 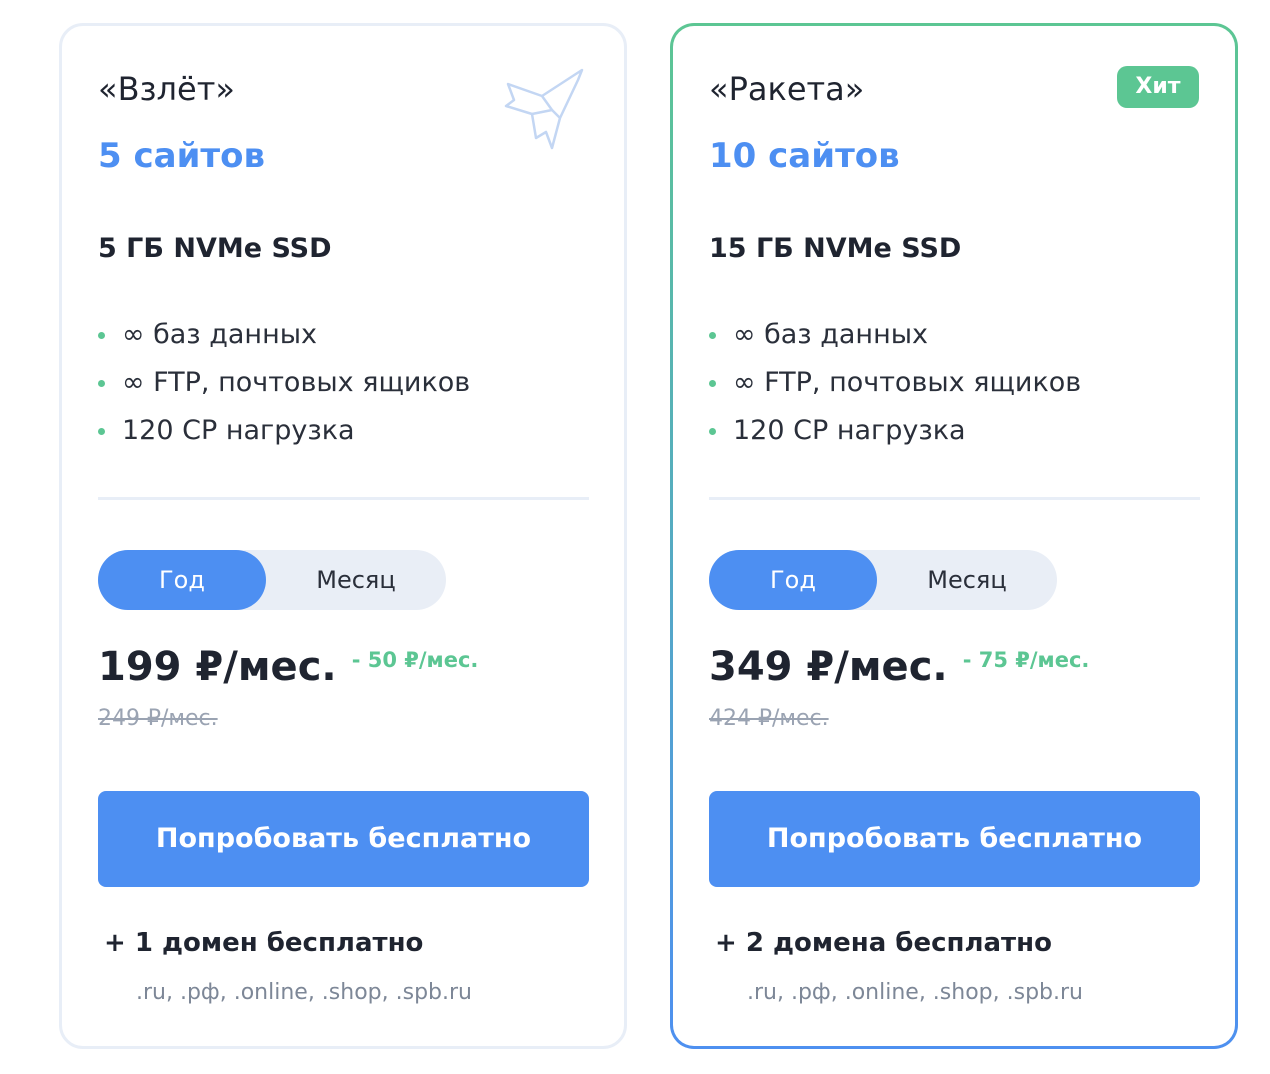 What do you see at coordinates (883, 943) in the screenshot?
I see `free-domain: + 2 домена бесплатно` at bounding box center [883, 943].